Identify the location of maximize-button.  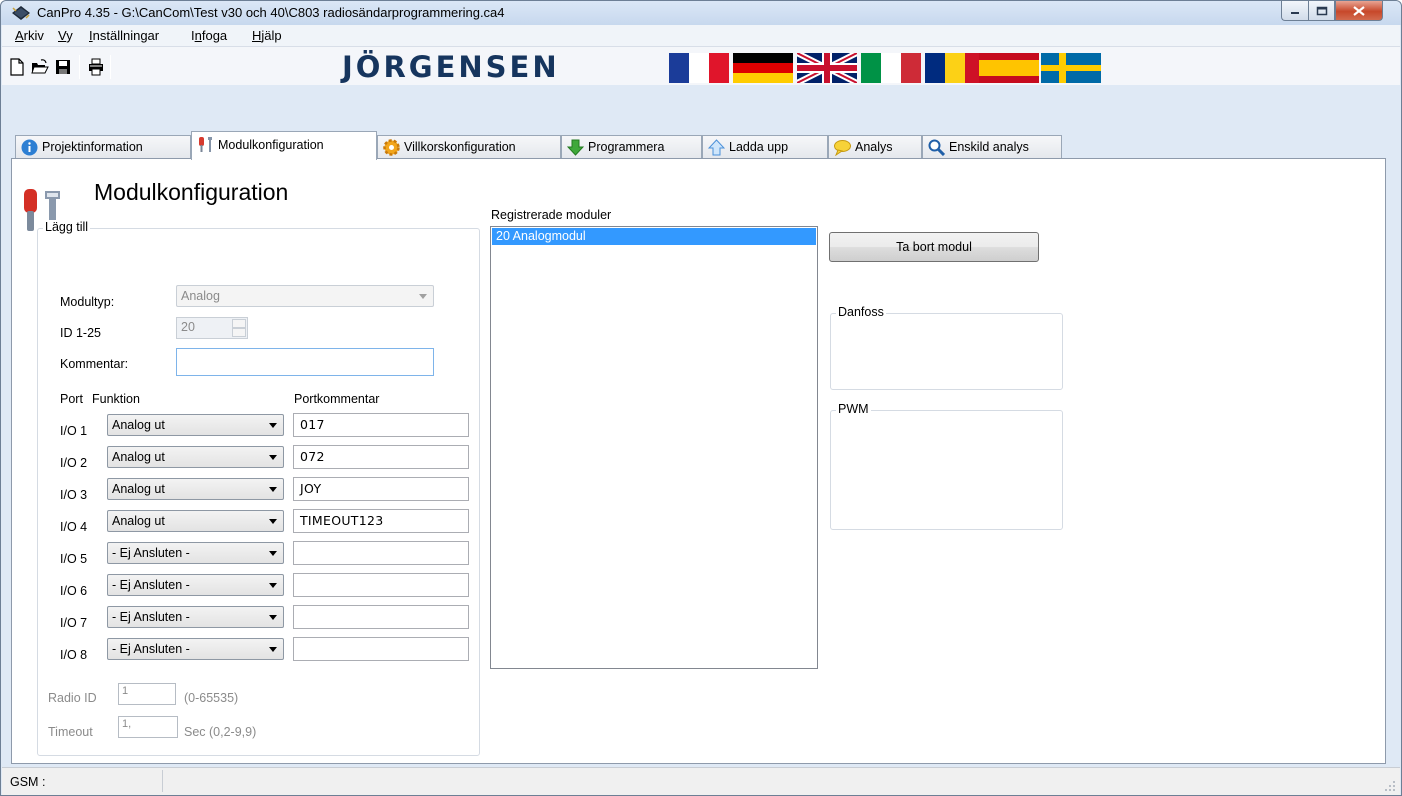
(1321, 11).